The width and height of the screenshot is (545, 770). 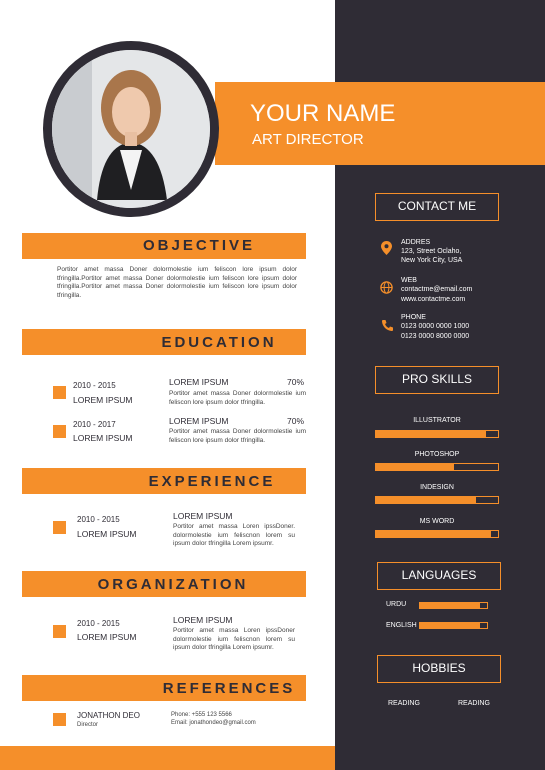 I want to click on experience-bullet, so click(x=59, y=527).